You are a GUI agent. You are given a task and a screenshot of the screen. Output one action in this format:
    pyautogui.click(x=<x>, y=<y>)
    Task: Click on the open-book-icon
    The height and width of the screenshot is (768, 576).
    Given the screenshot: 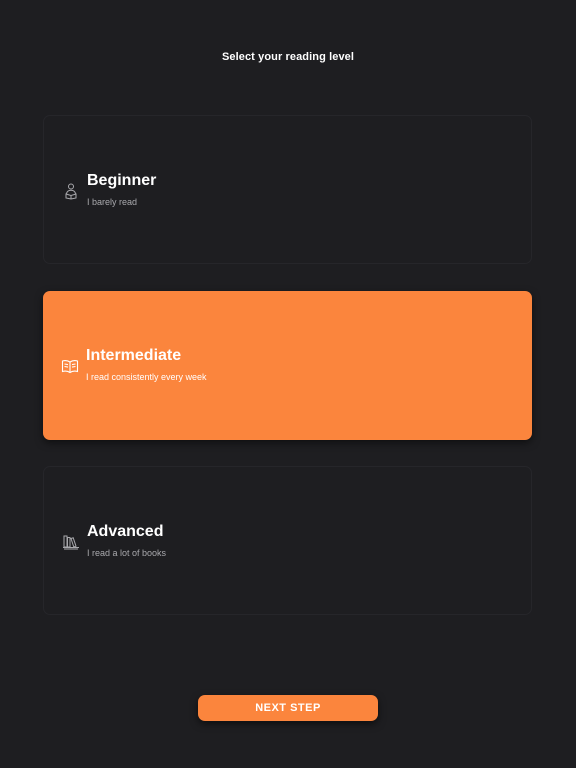 What is the action you would take?
    pyautogui.click(x=70, y=366)
    